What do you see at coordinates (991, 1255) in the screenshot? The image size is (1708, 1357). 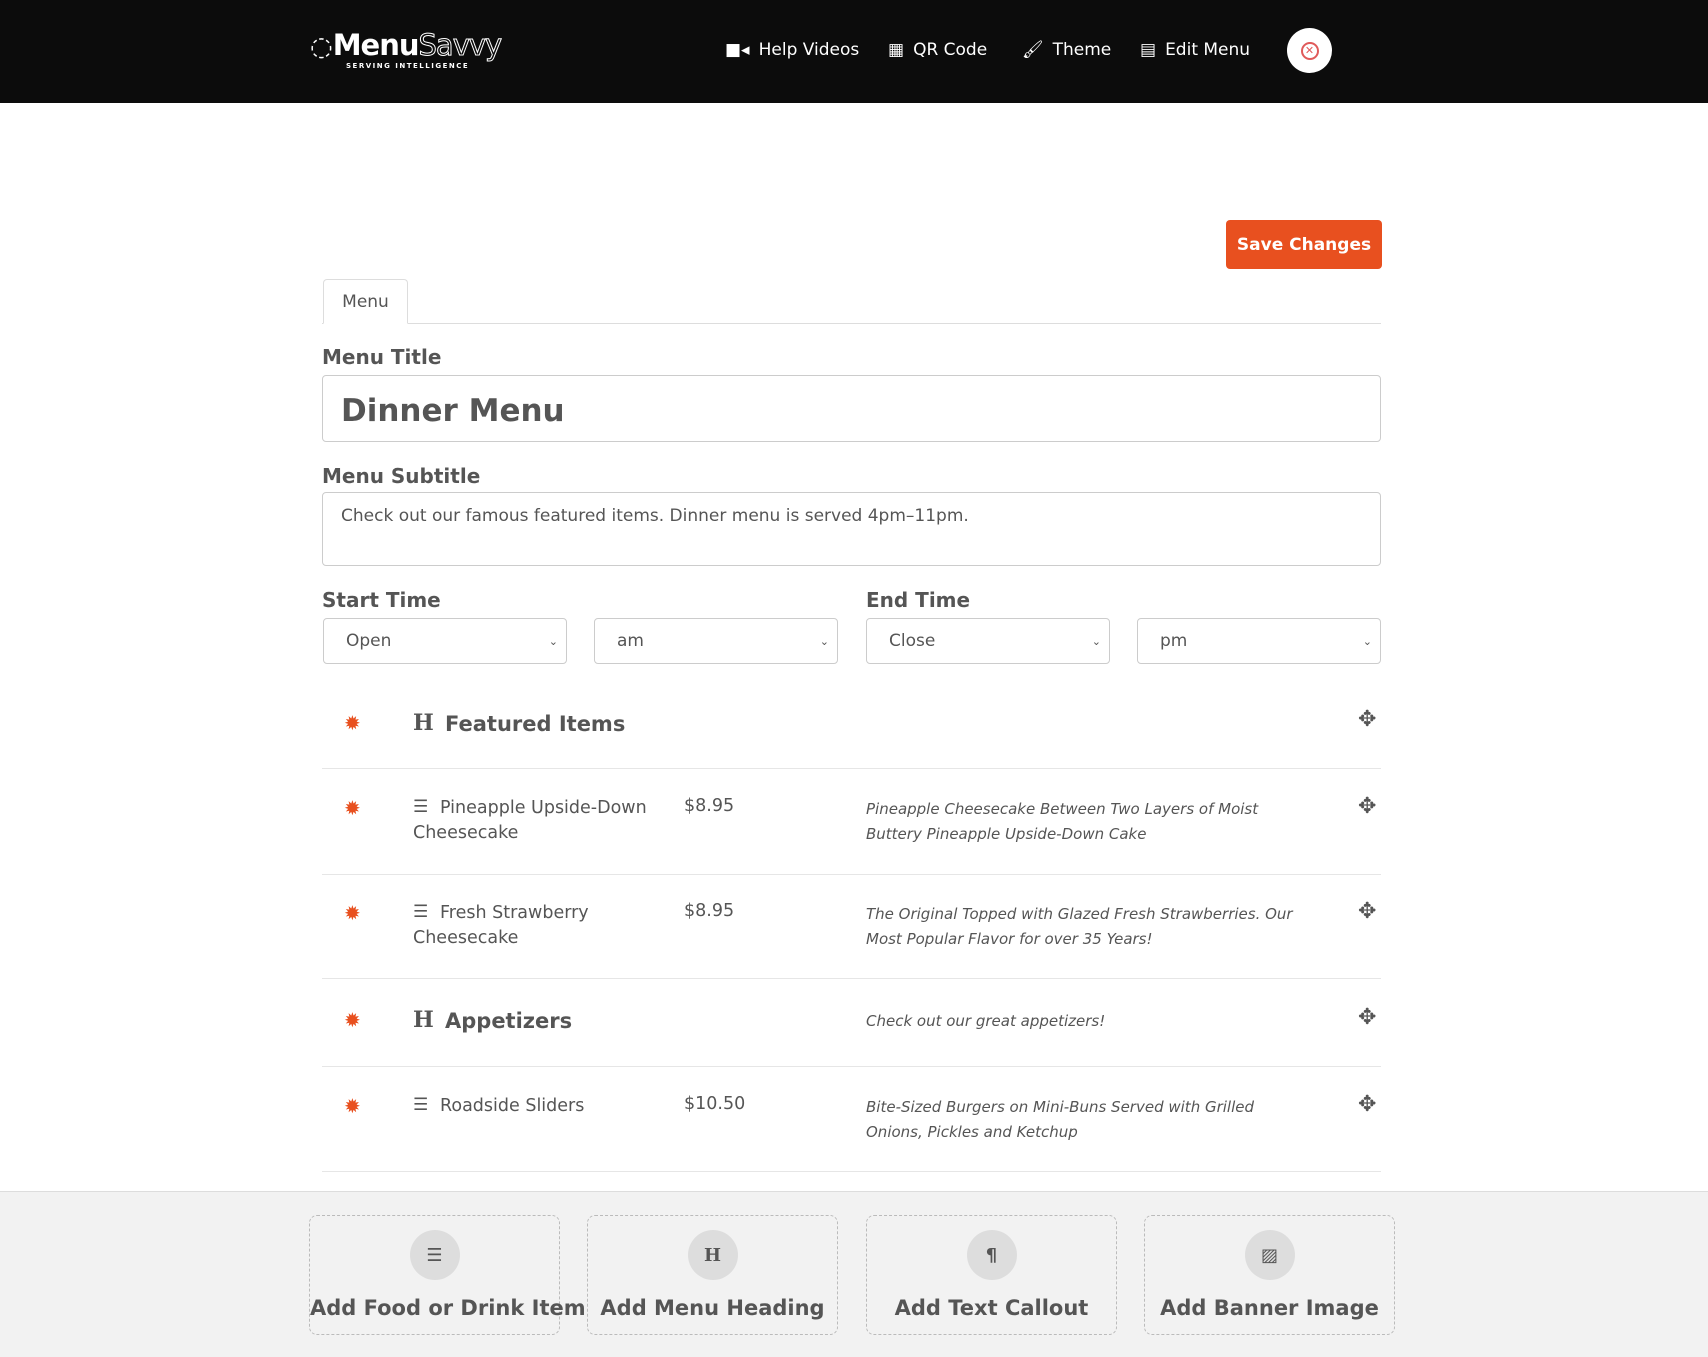 I see `paragraph-icon: ¶` at bounding box center [991, 1255].